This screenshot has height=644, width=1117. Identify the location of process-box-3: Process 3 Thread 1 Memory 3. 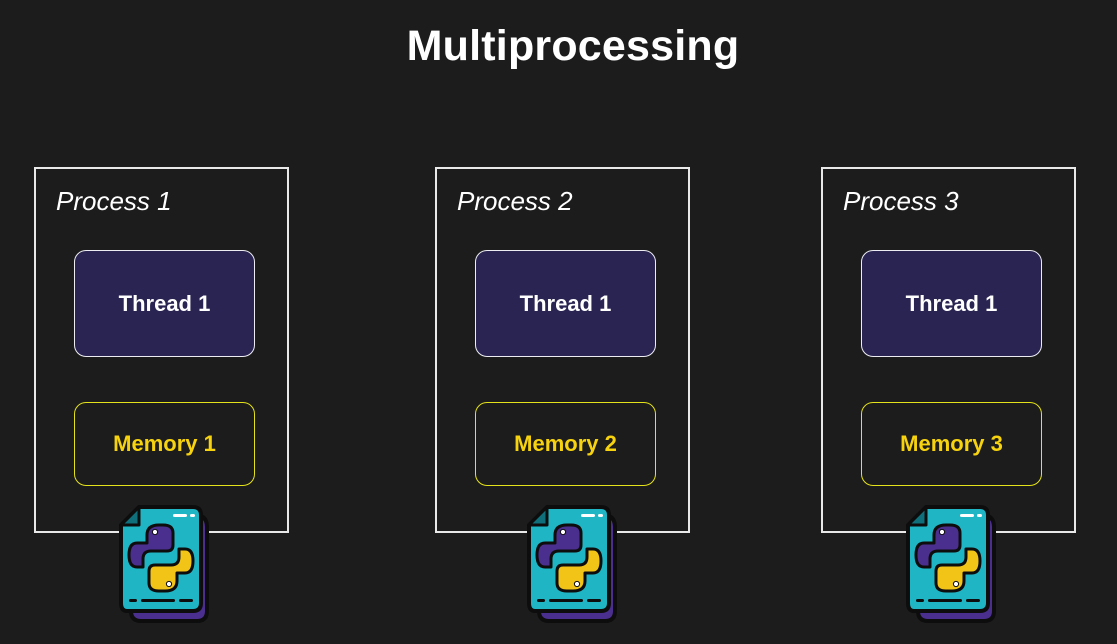
(948, 350).